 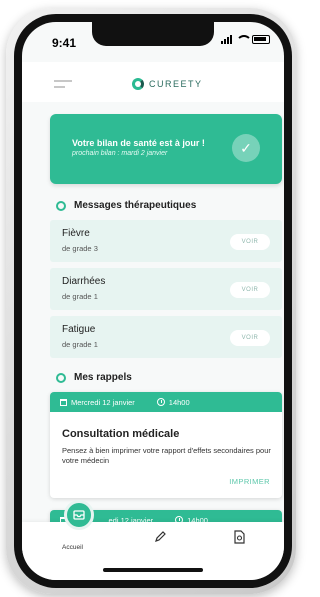 I want to click on message-card: Fatigue de grade 1 VOIR, so click(x=166, y=337).